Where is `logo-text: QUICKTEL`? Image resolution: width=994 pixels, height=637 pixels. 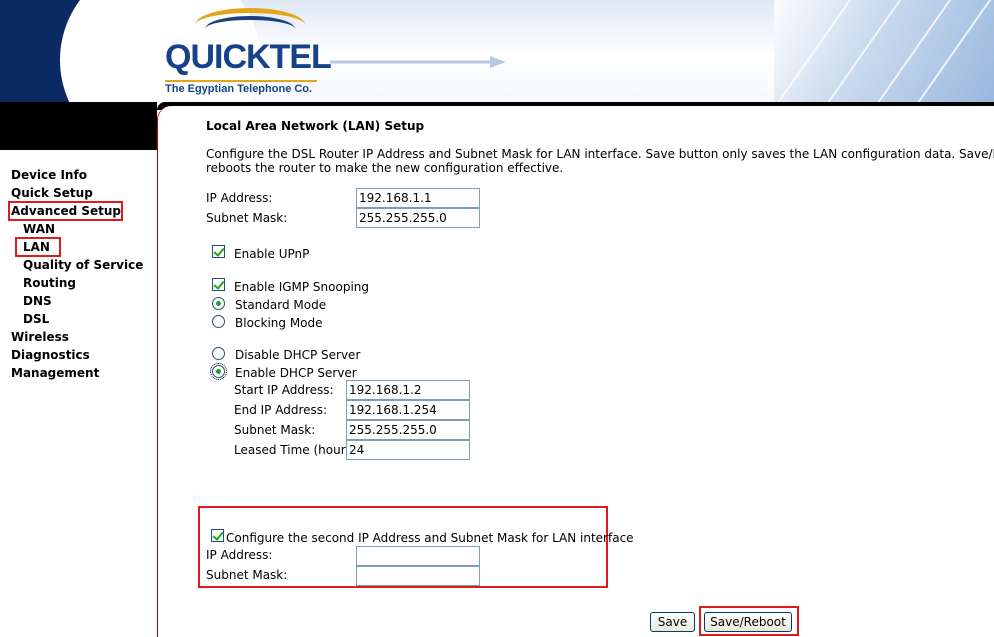
logo-text: QUICKTEL is located at coordinates (248, 57).